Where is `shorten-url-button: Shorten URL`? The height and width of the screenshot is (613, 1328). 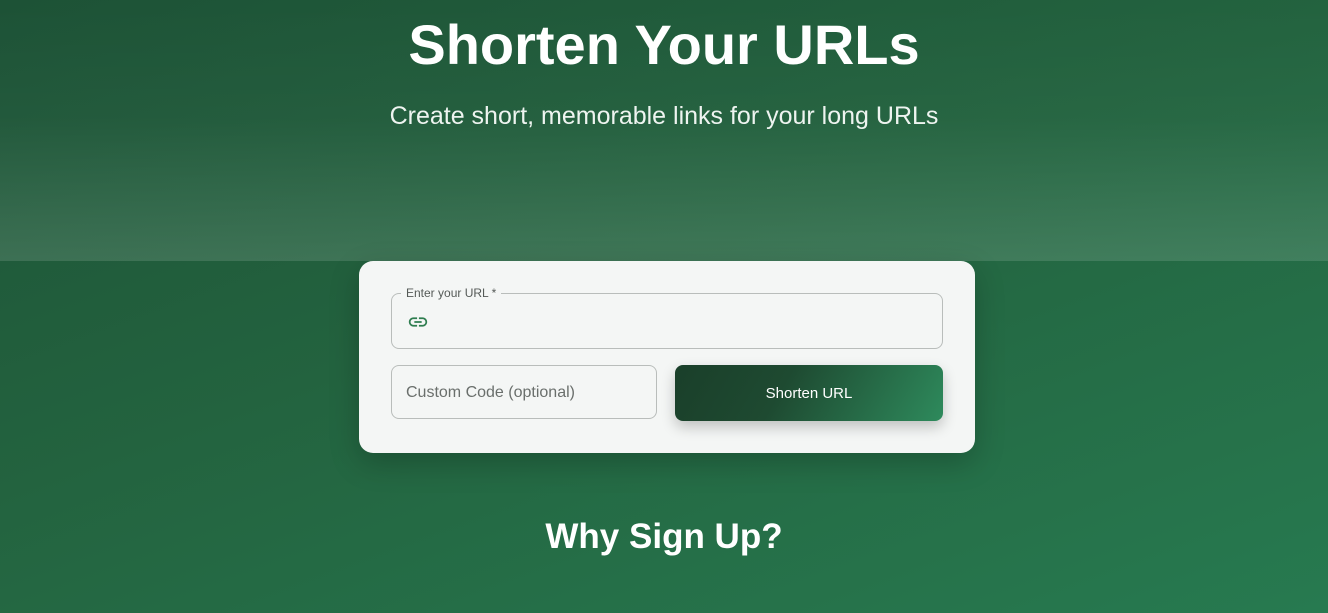 shorten-url-button: Shorten URL is located at coordinates (809, 393).